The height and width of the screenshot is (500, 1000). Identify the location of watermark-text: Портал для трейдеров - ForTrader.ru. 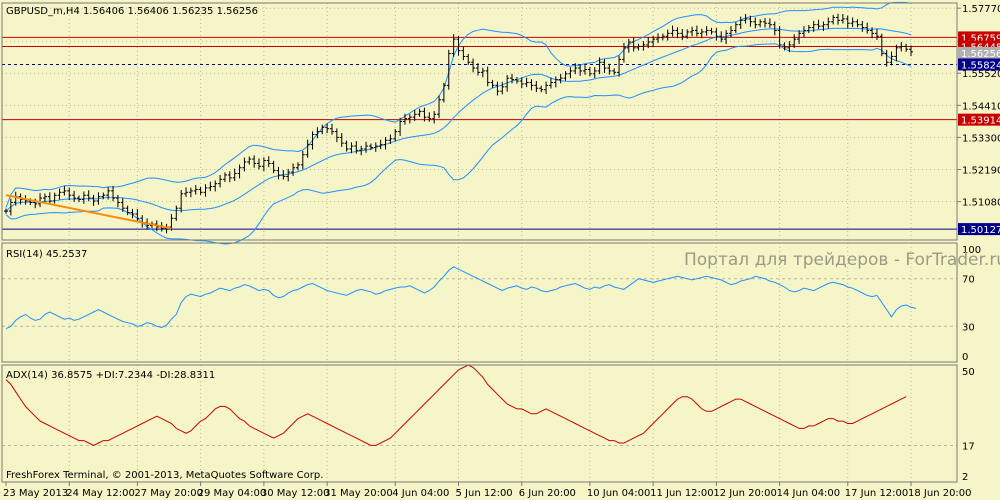
(842, 260).